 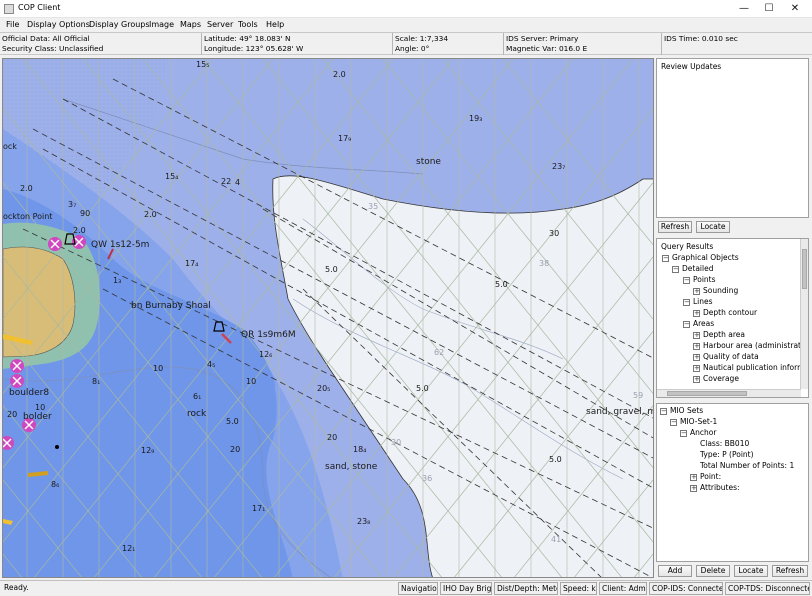 What do you see at coordinates (755, 367) in the screenshot?
I see `tree-nautical-publication: Nautical publication information` at bounding box center [755, 367].